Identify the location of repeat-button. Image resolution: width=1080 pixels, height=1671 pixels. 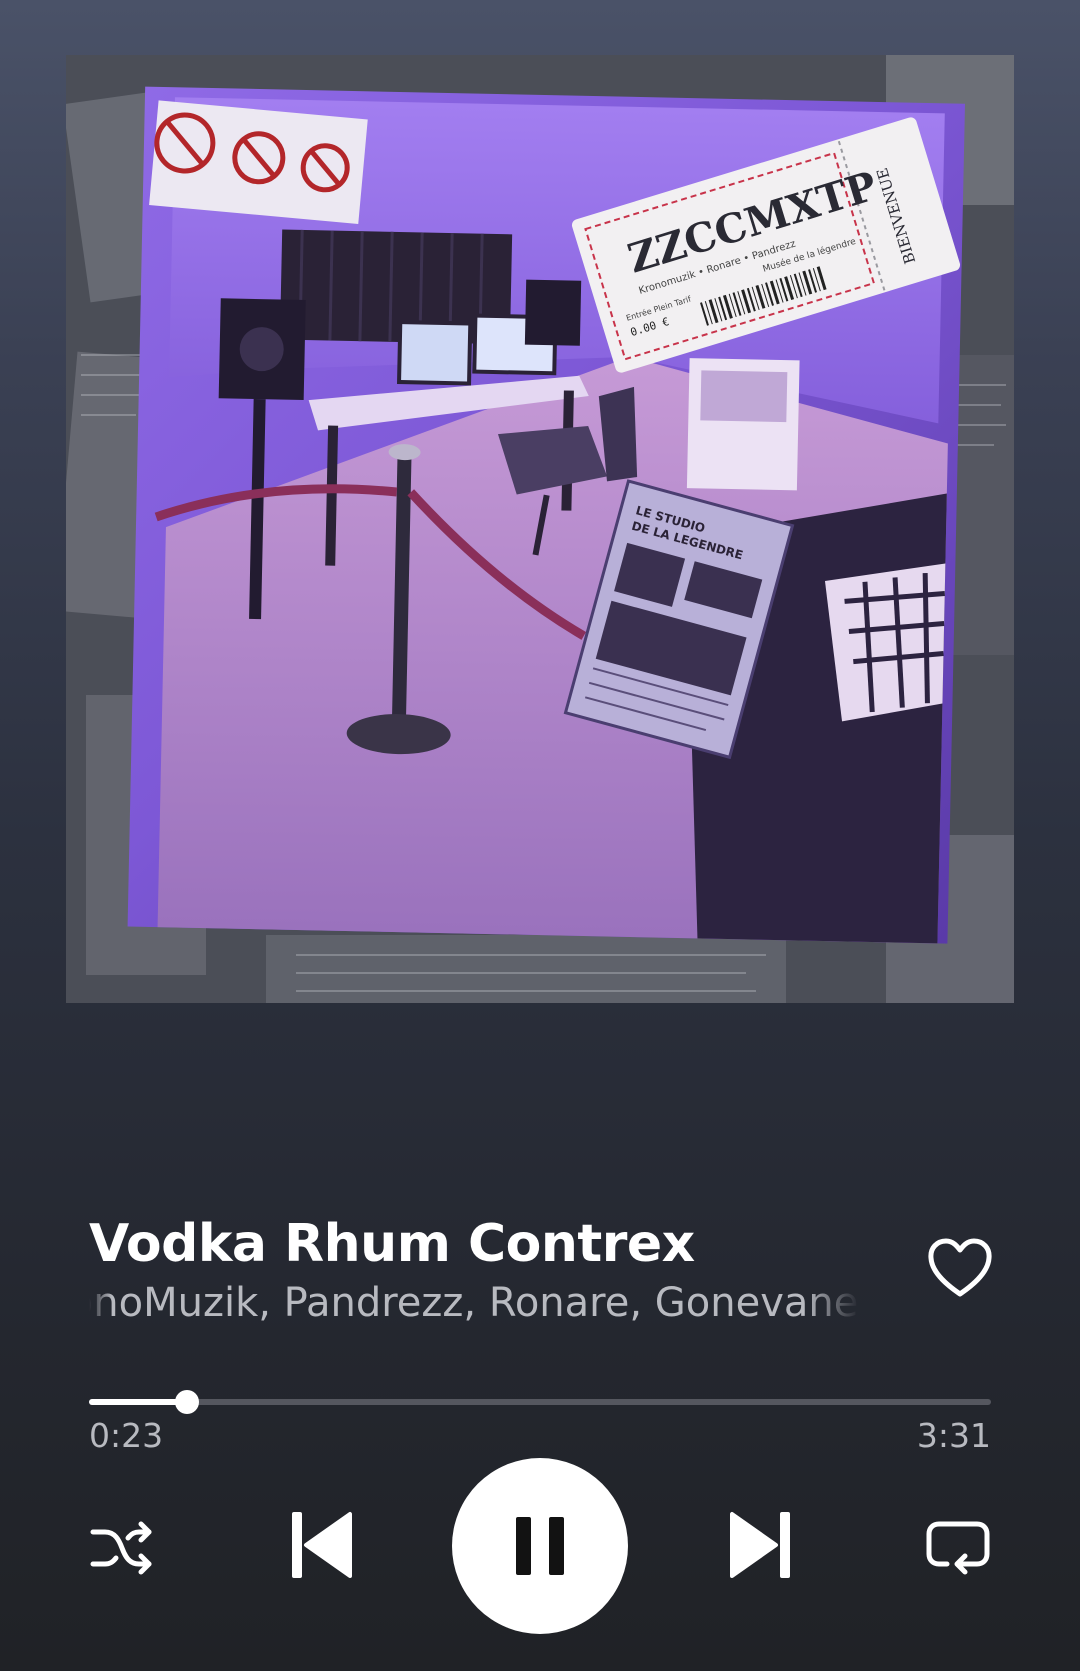
(958, 1548).